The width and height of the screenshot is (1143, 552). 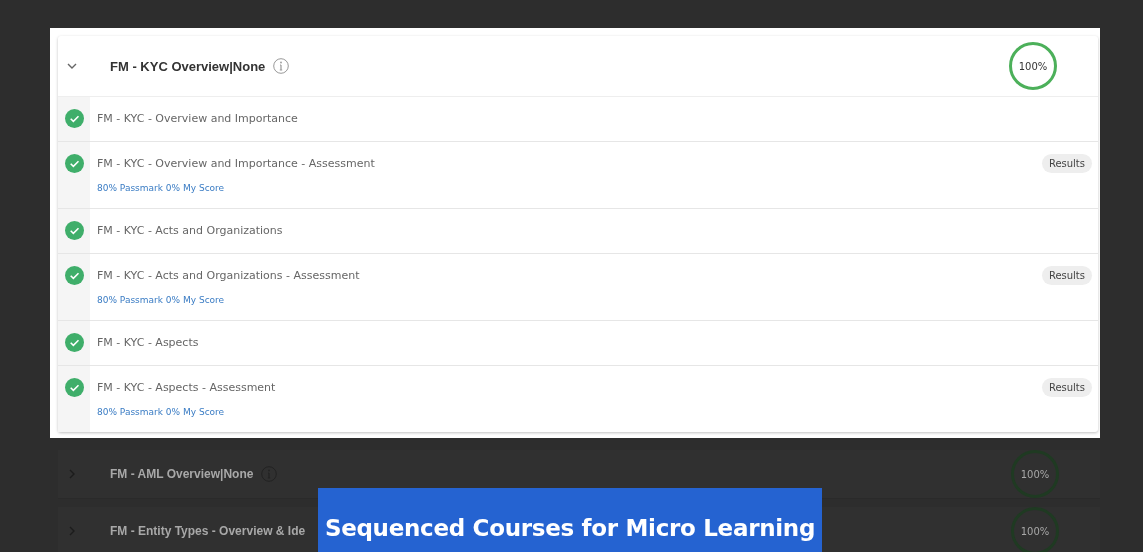 I want to click on section-title: FM - KYC Overview|None, so click(x=188, y=66).